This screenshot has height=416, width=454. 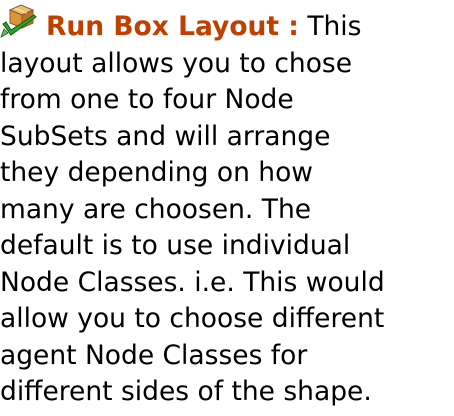 I want to click on description-line: from one to four Node, so click(x=147, y=99).